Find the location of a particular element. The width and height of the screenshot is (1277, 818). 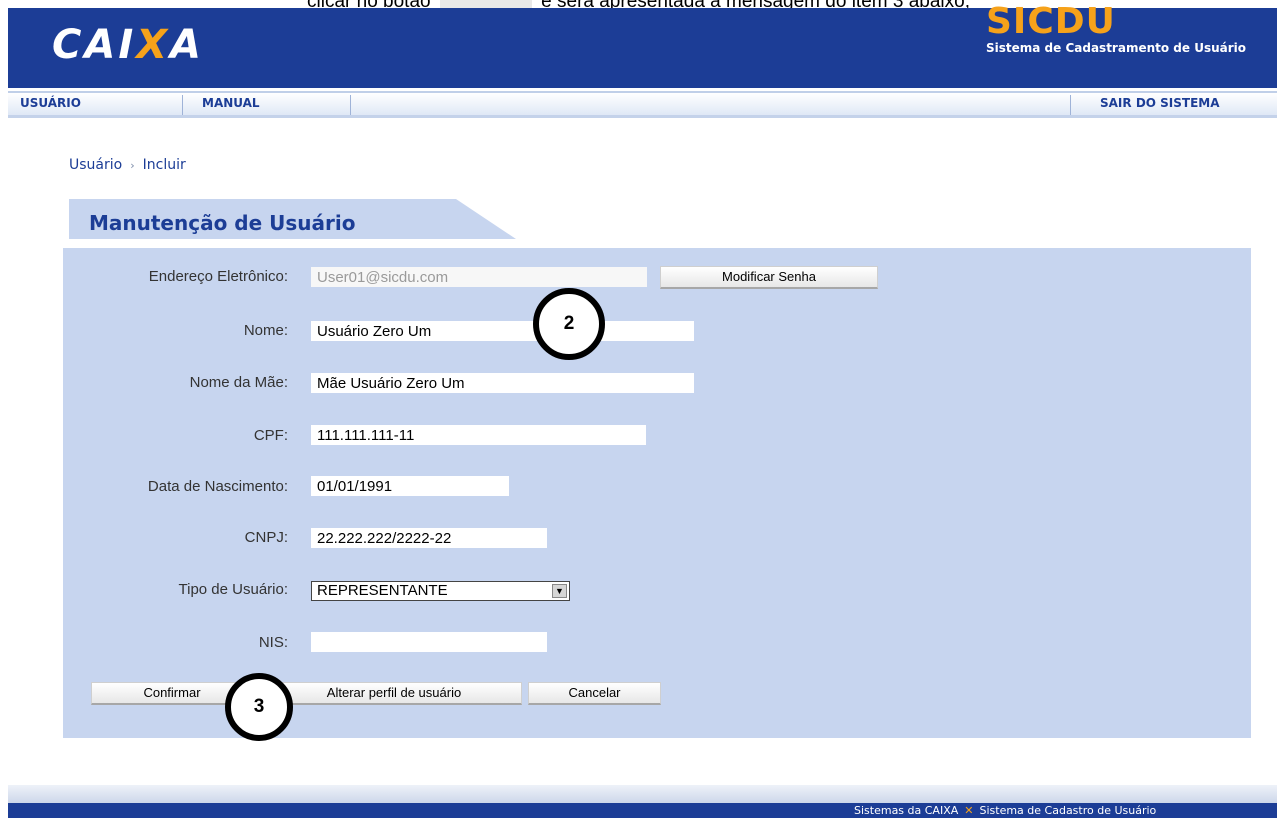

system-name: SICDU is located at coordinates (1051, 21).